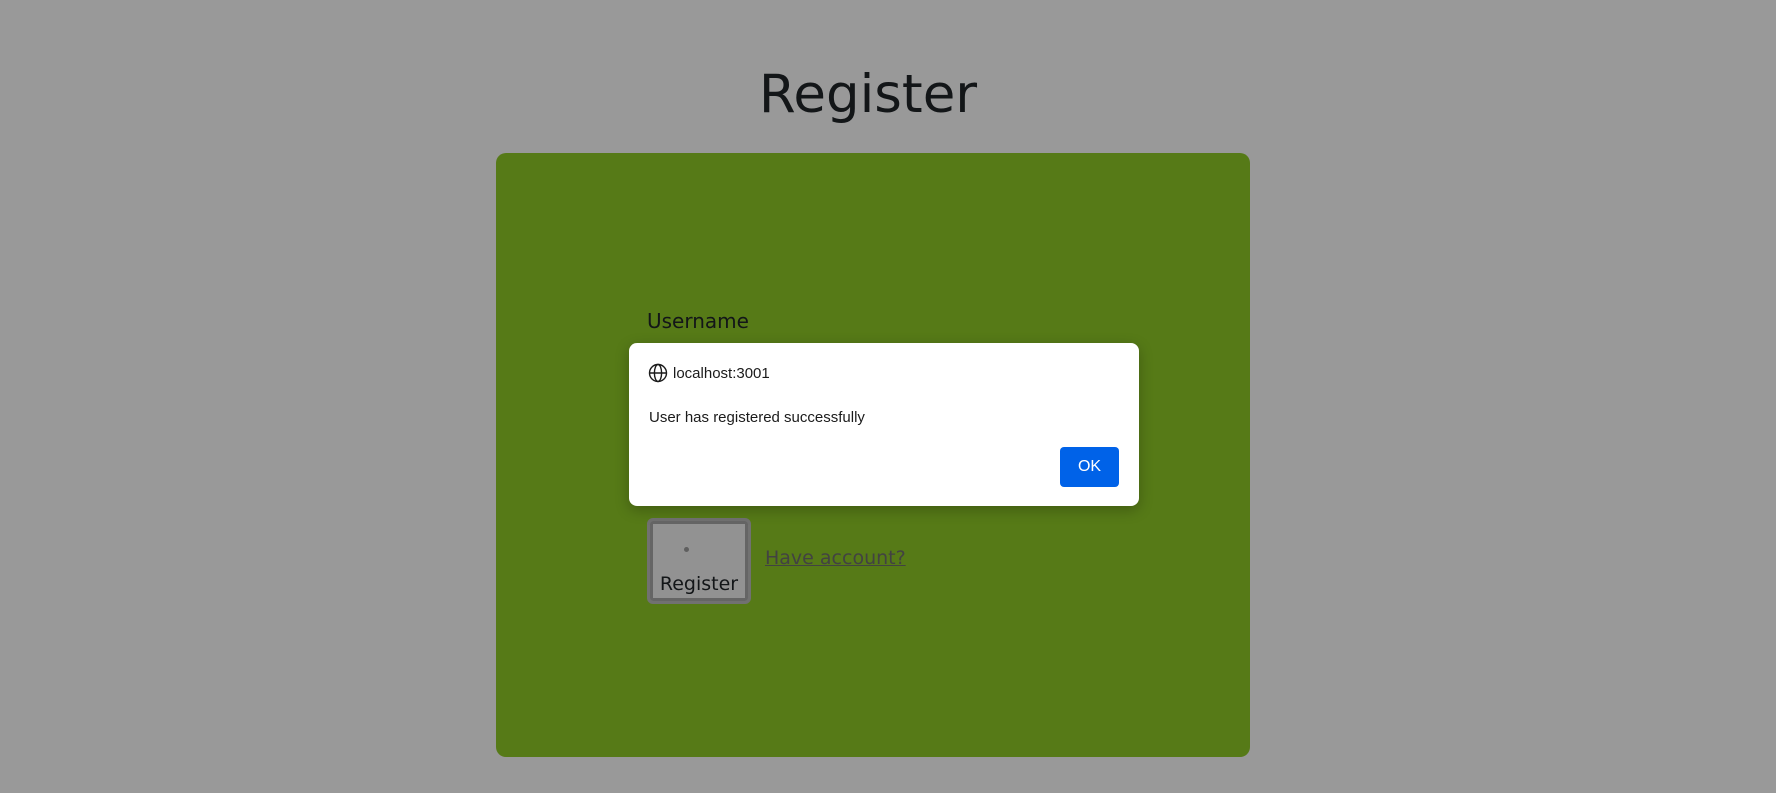  Describe the element at coordinates (721, 373) in the screenshot. I see `dialog-origin-text: localhost:3001` at that location.